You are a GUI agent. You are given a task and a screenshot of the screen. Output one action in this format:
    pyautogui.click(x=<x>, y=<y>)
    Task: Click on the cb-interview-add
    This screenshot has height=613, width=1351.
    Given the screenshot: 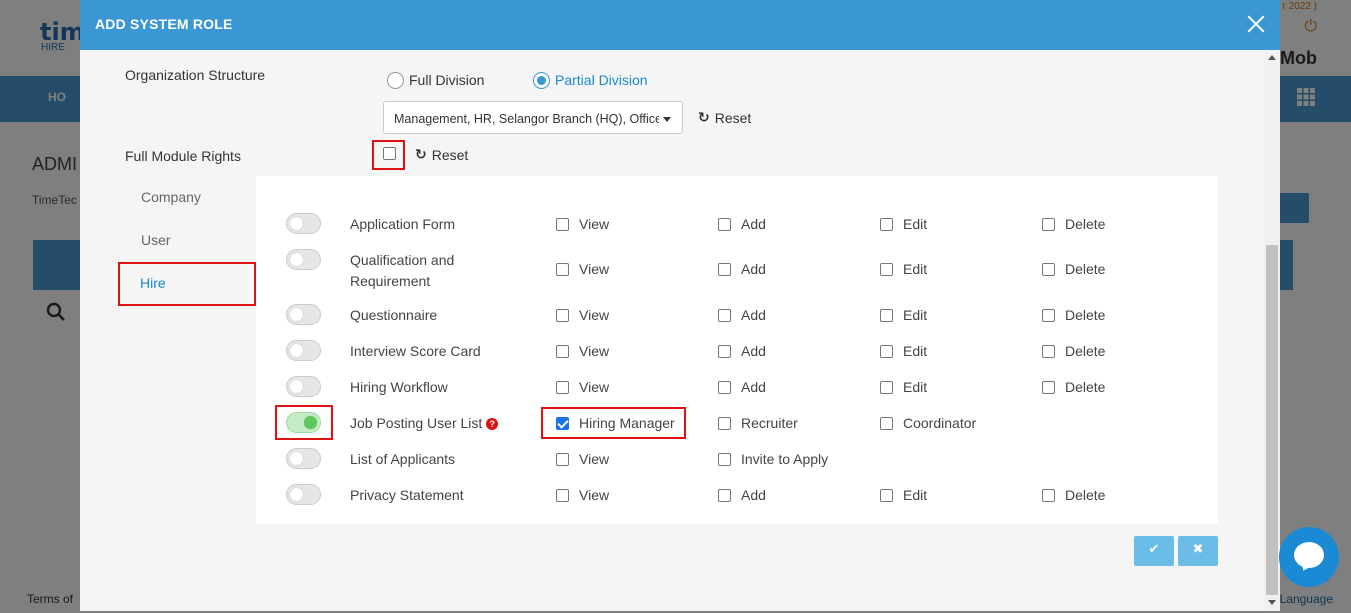 What is the action you would take?
    pyautogui.click(x=724, y=351)
    